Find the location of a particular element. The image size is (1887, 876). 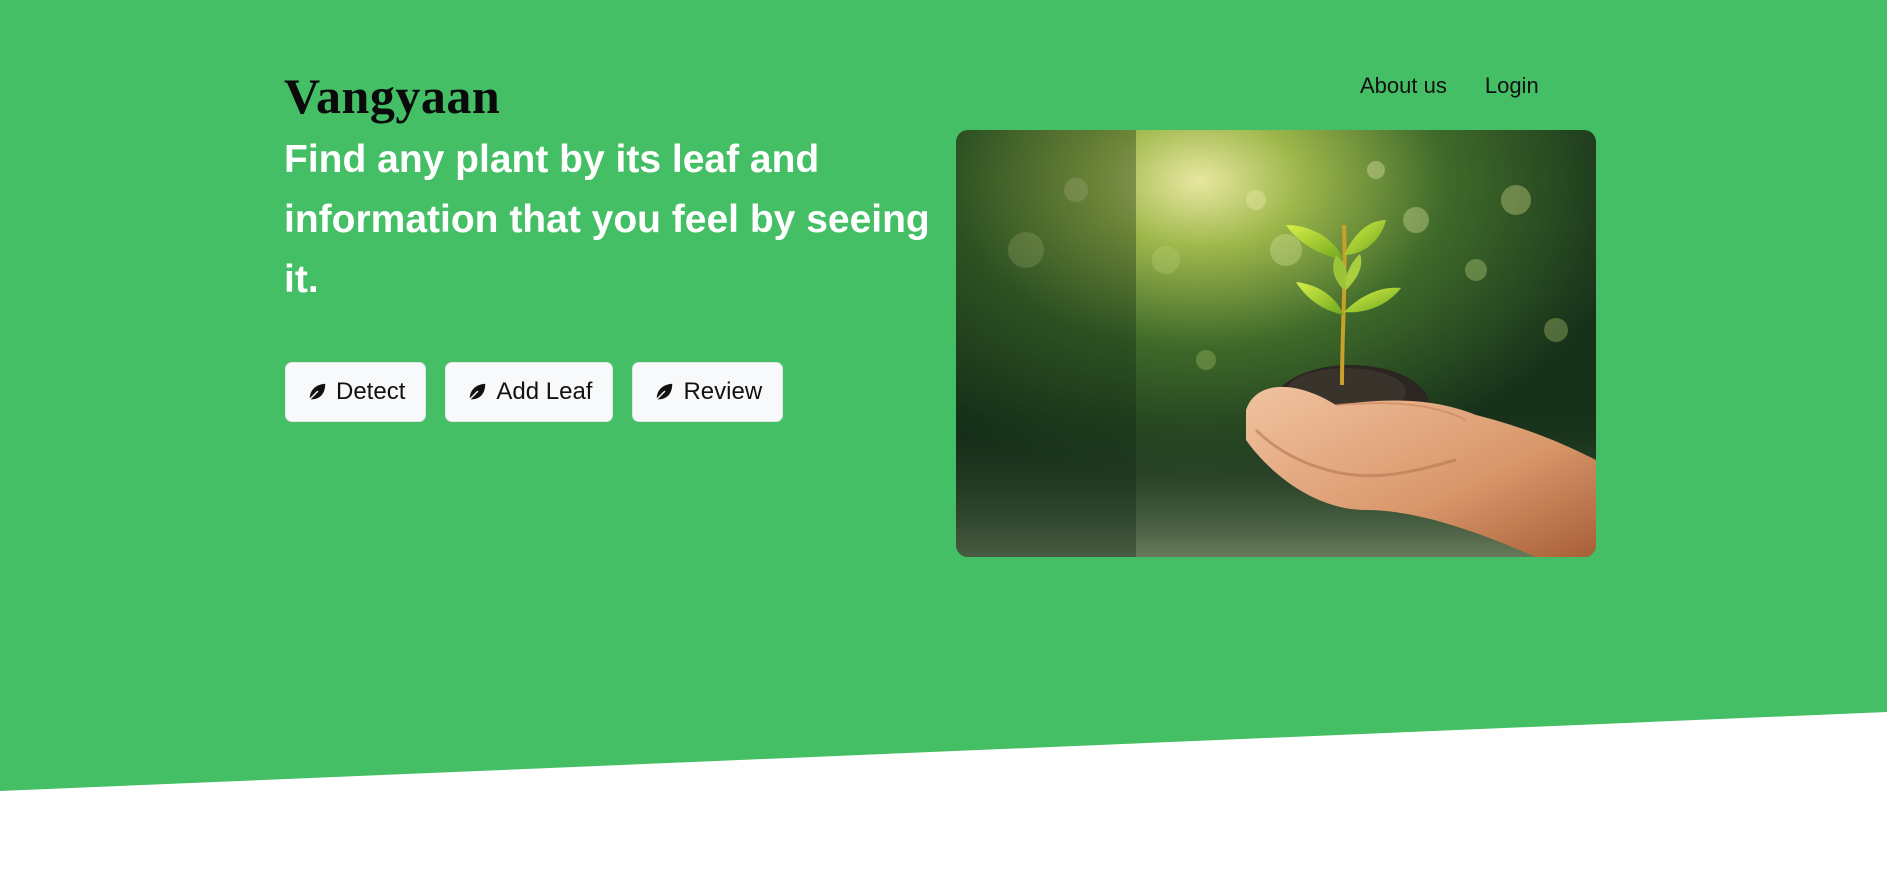

review-button: Review is located at coordinates (708, 392).